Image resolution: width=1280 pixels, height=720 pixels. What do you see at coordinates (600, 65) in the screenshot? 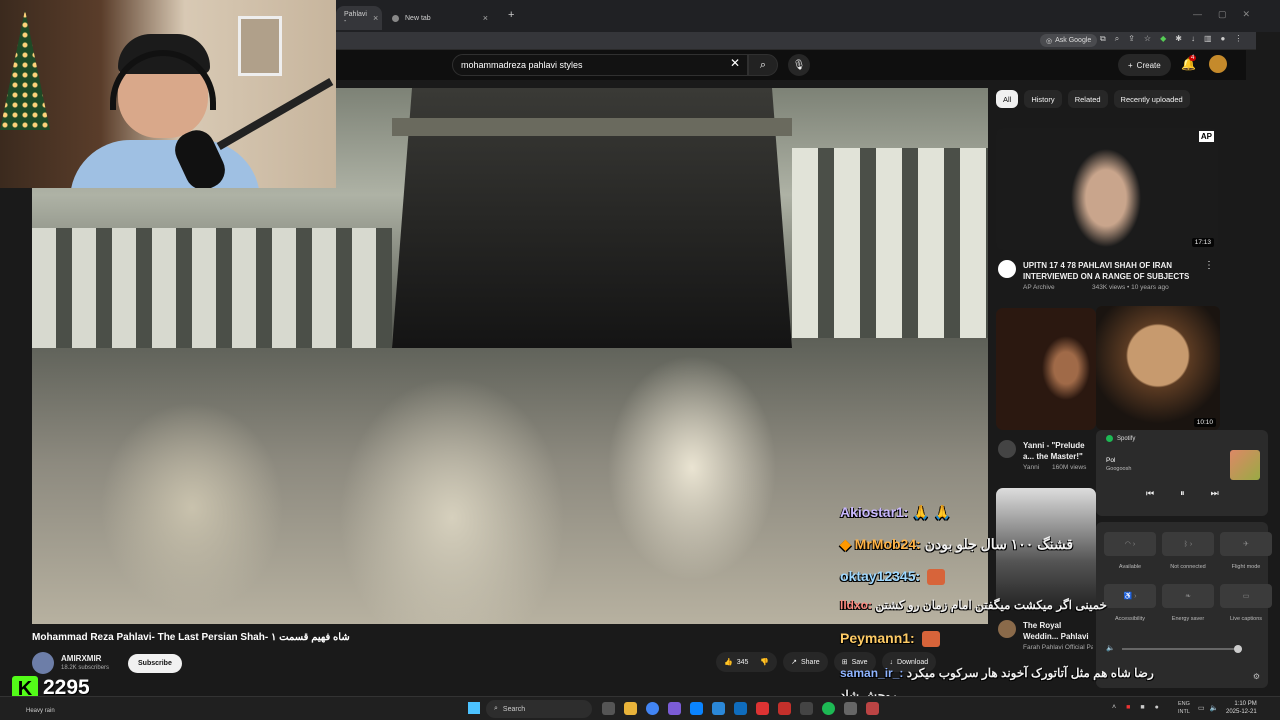
I see `search-input: mohammadreza pahlavi styles` at bounding box center [600, 65].